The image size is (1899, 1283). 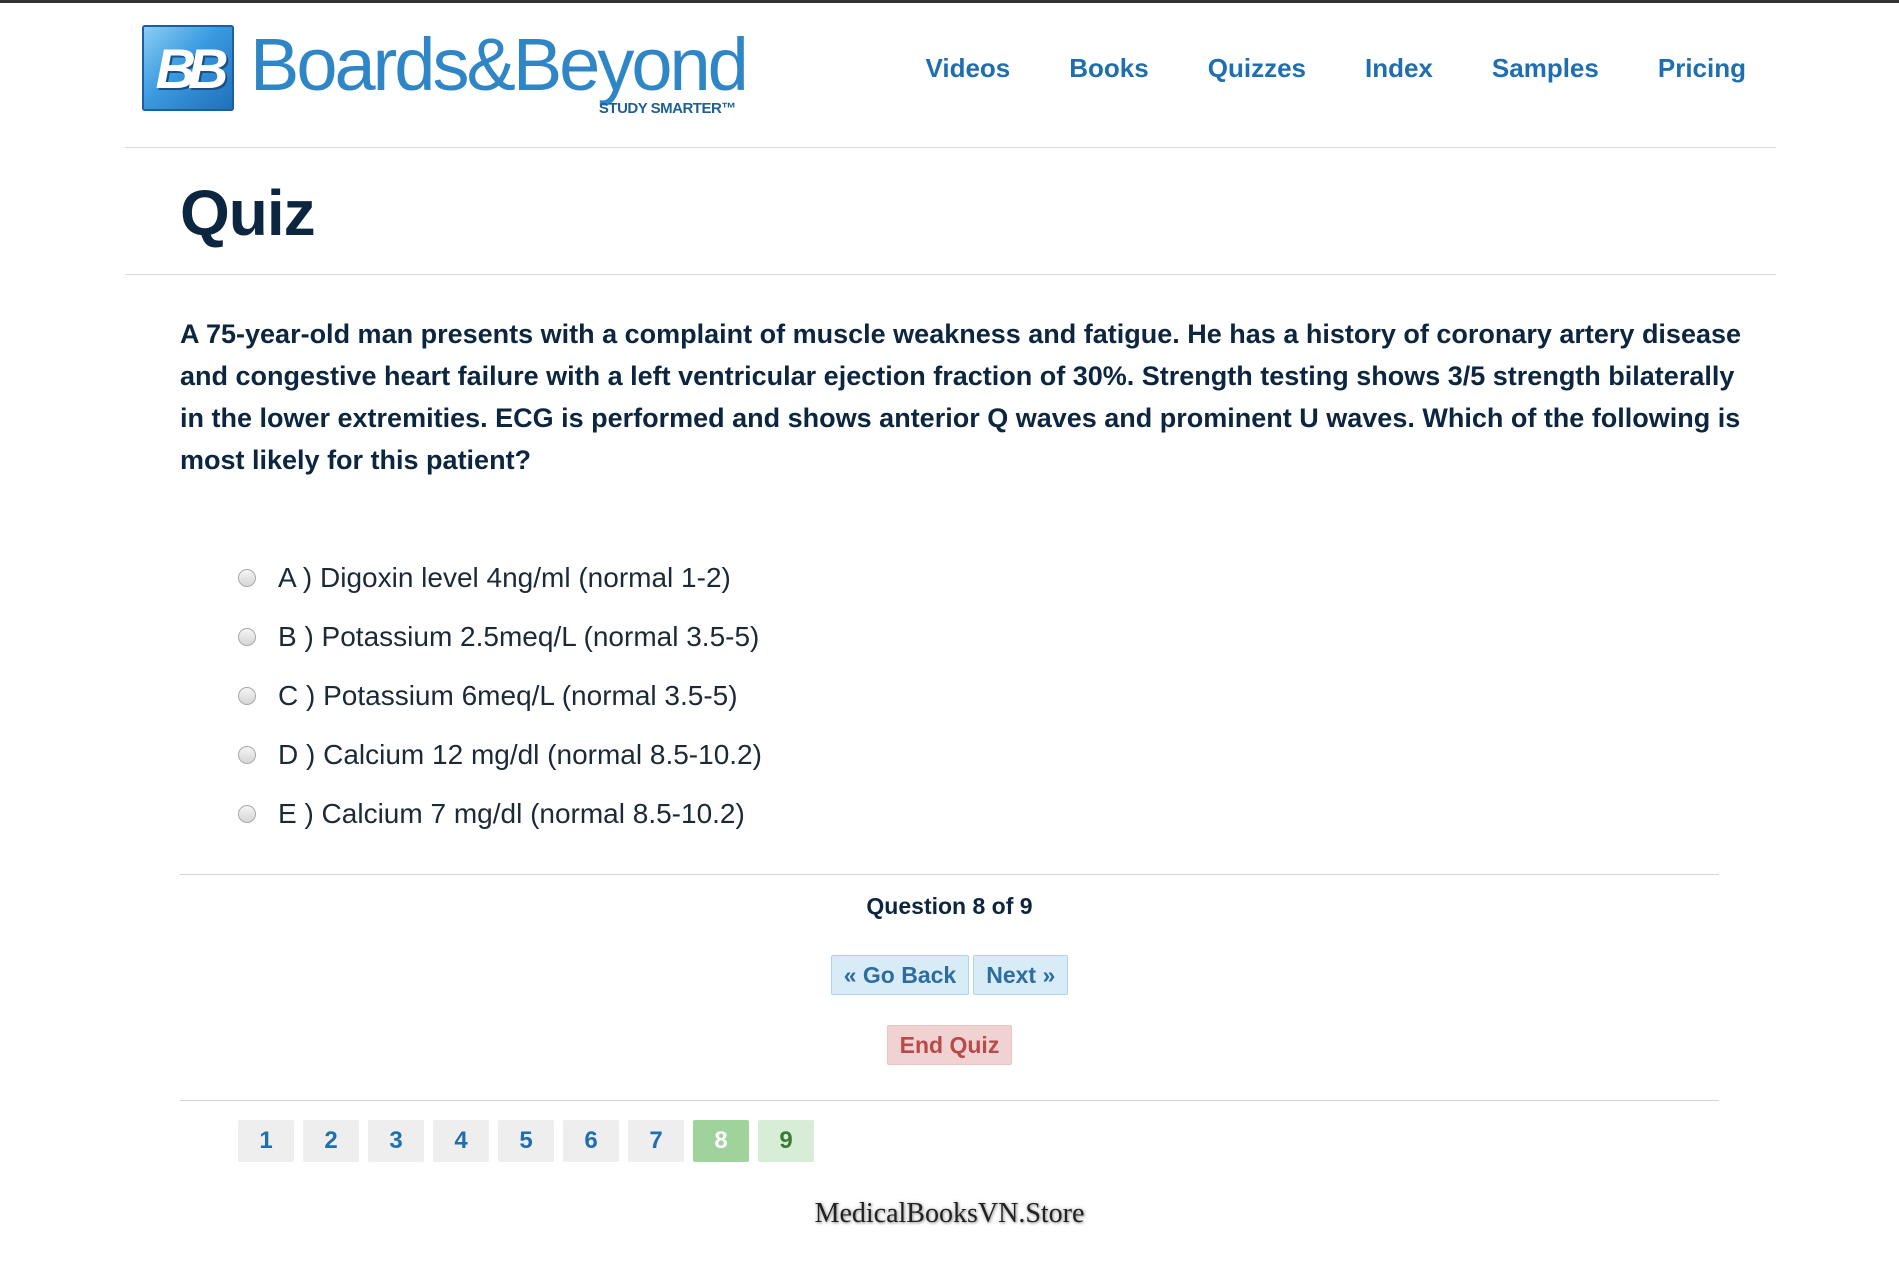 What do you see at coordinates (461, 1141) in the screenshot?
I see `page-button-4: 4` at bounding box center [461, 1141].